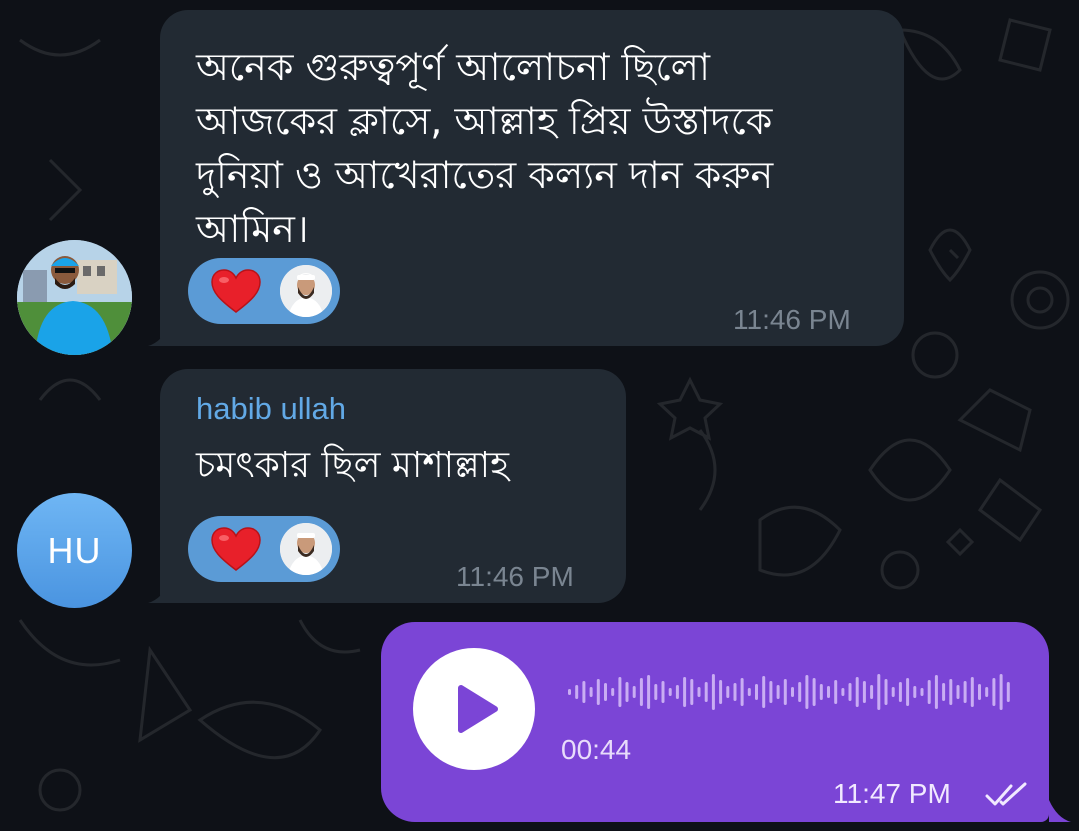  I want to click on waveform, so click(790, 692).